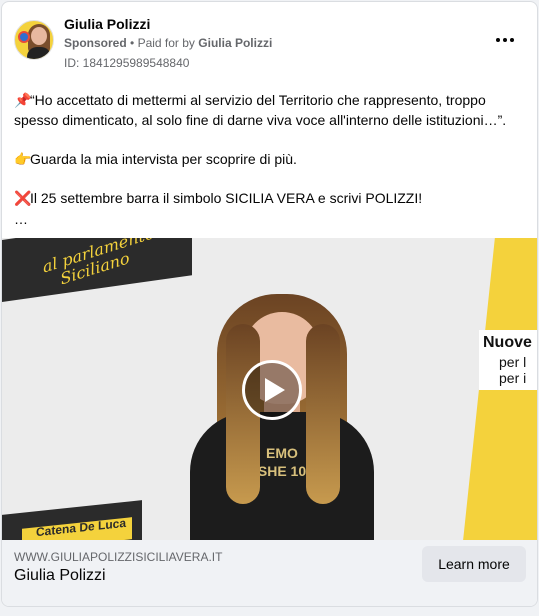  I want to click on right-label: Nuove per l per i, so click(508, 360).